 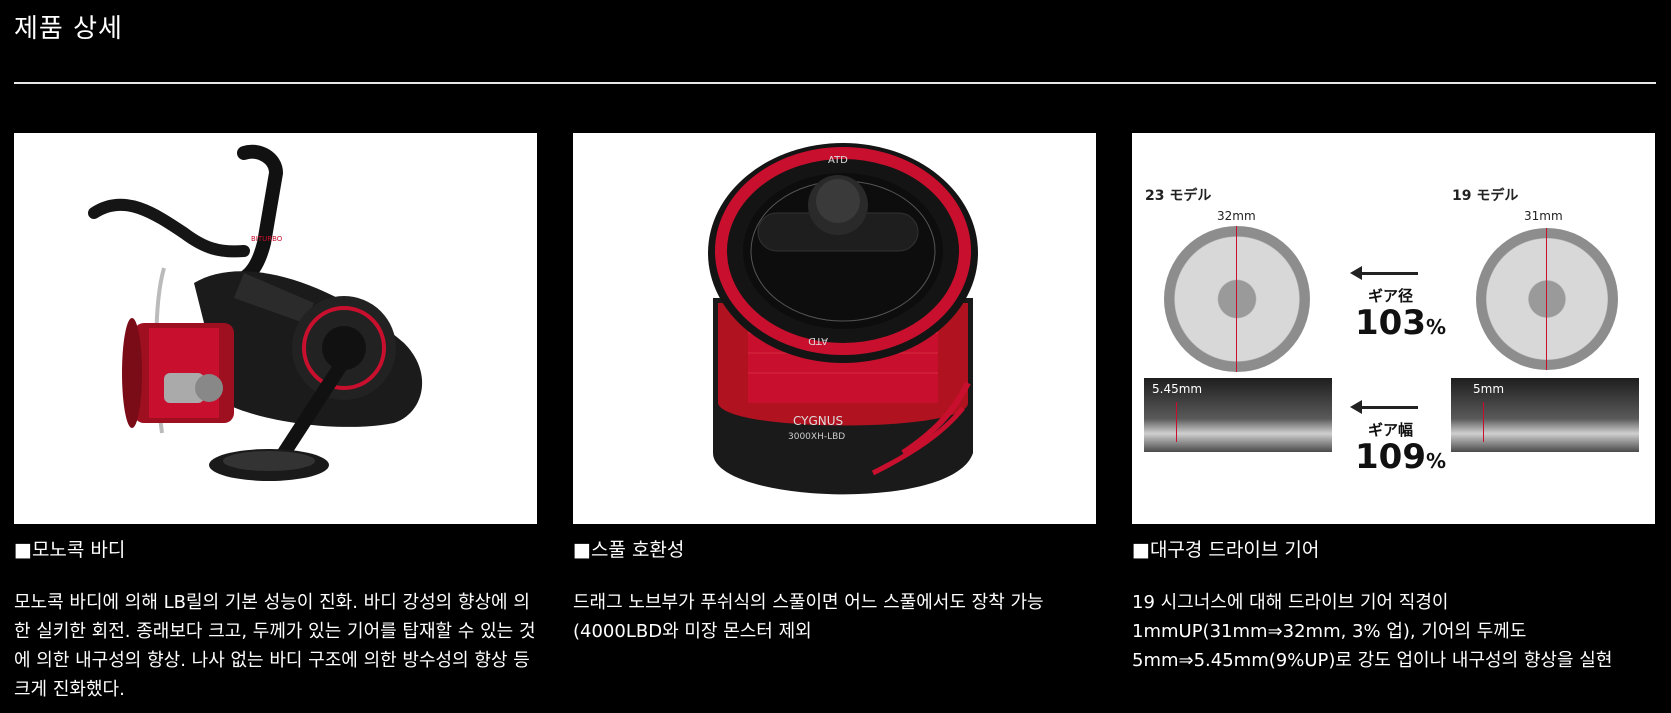 I want to click on reel-brand-text: BITURBO, so click(x=267, y=239).